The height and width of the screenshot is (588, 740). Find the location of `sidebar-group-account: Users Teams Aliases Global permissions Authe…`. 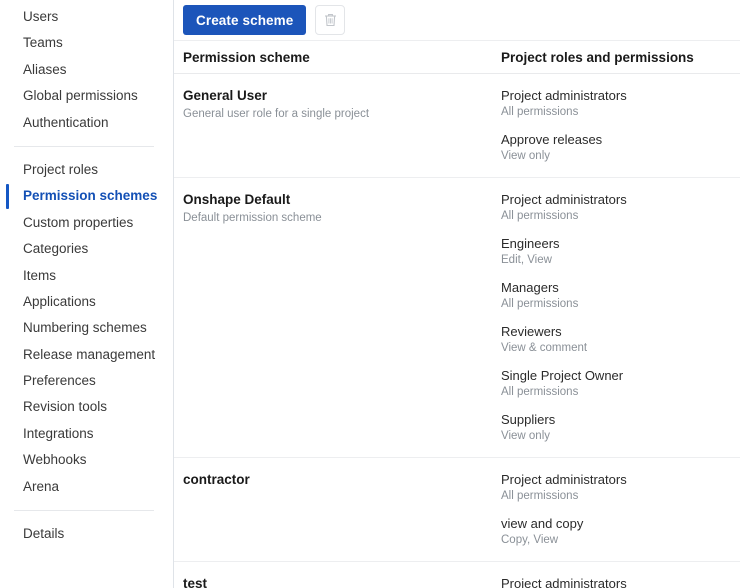

sidebar-group-account: Users Teams Aliases Global permissions Authe… is located at coordinates (86, 70).